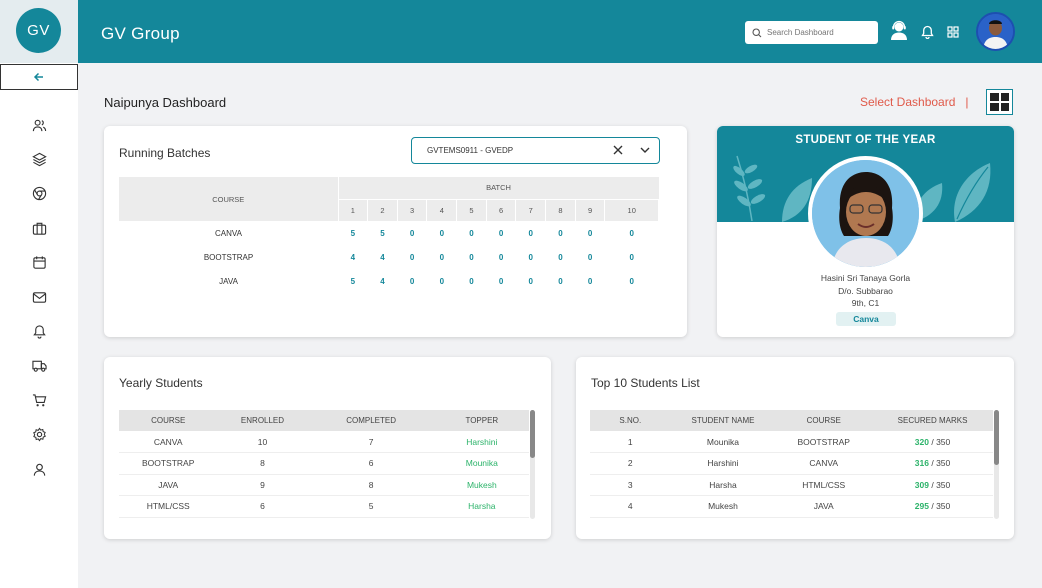 The image size is (1042, 588). What do you see at coordinates (353, 210) in the screenshot?
I see `batch-number-header: 1` at bounding box center [353, 210].